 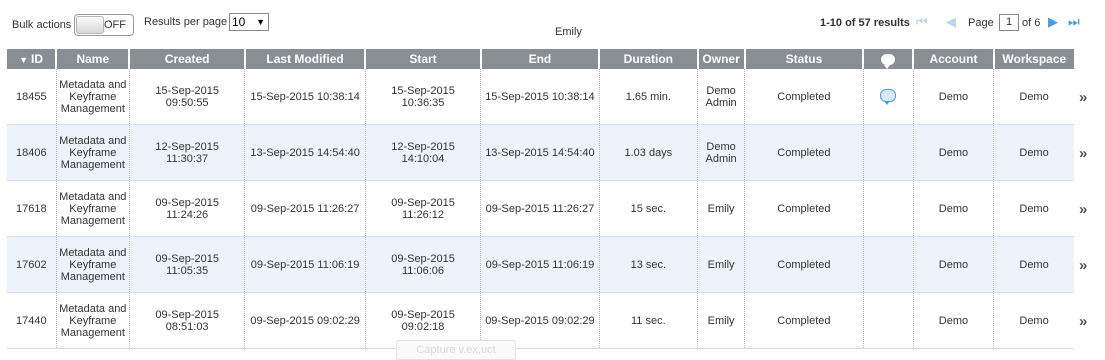 I want to click on current-user-name: Emily, so click(x=568, y=32).